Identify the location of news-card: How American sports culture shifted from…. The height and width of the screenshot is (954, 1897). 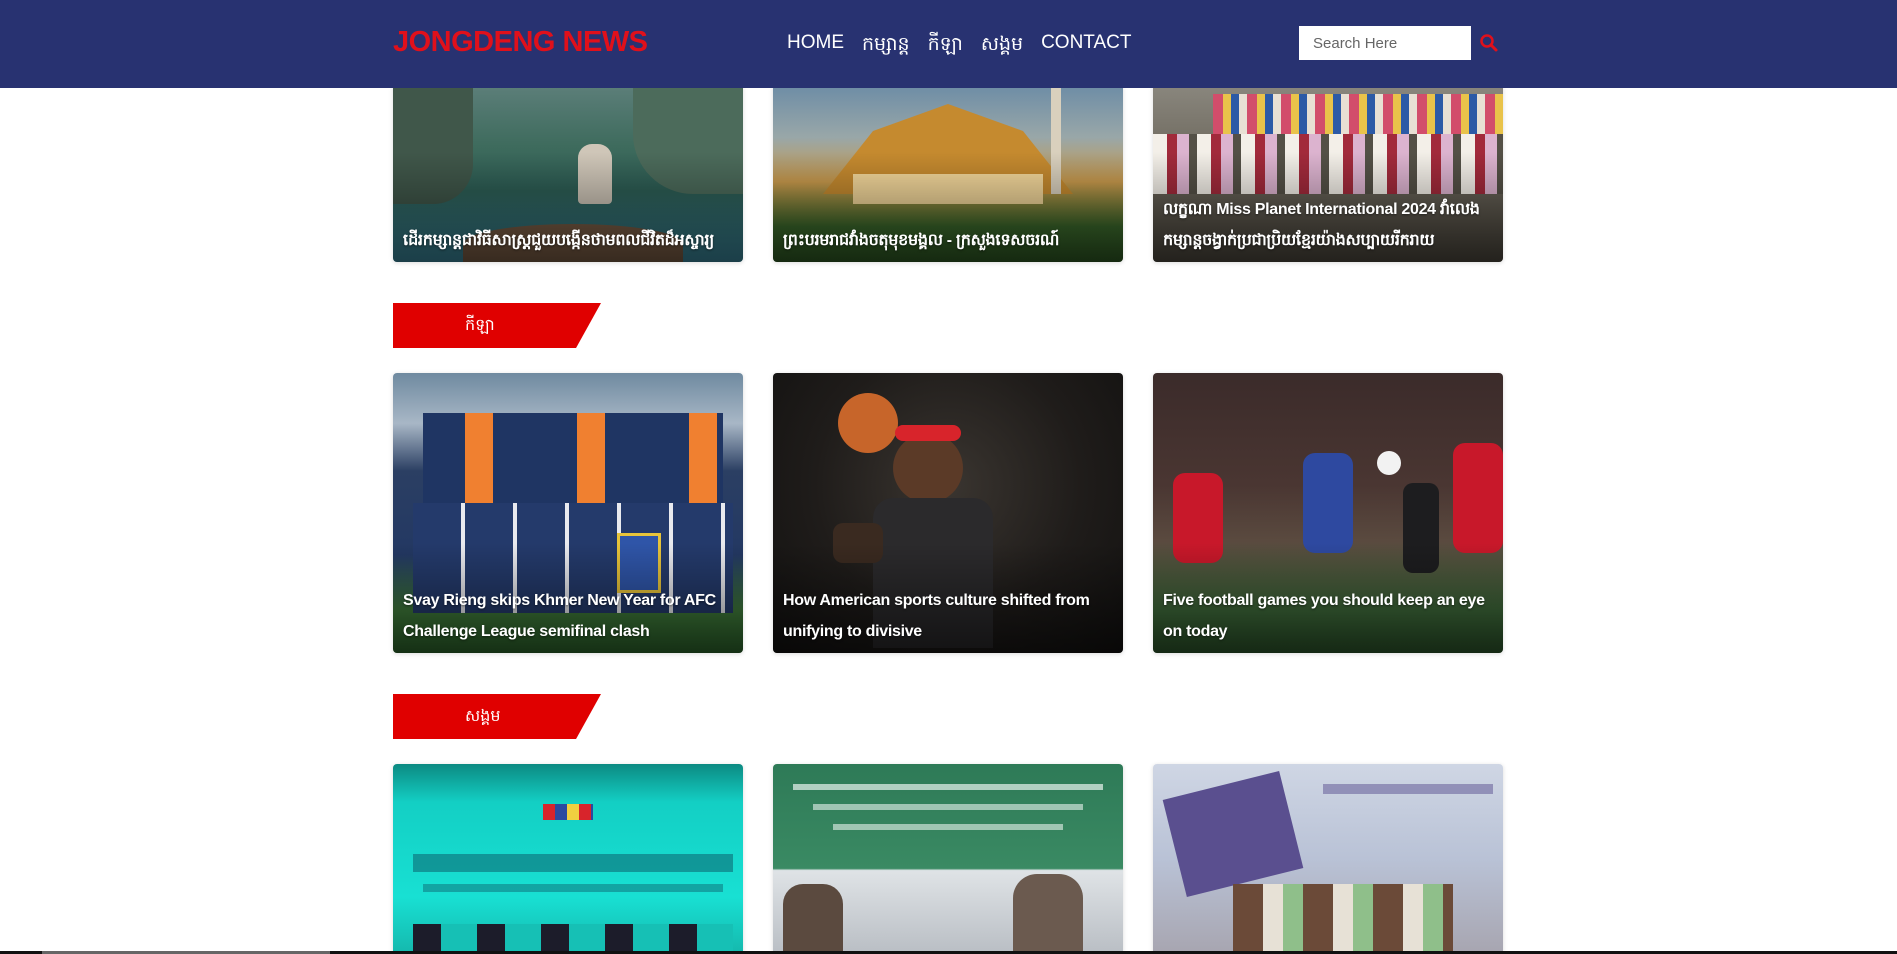
(948, 513).